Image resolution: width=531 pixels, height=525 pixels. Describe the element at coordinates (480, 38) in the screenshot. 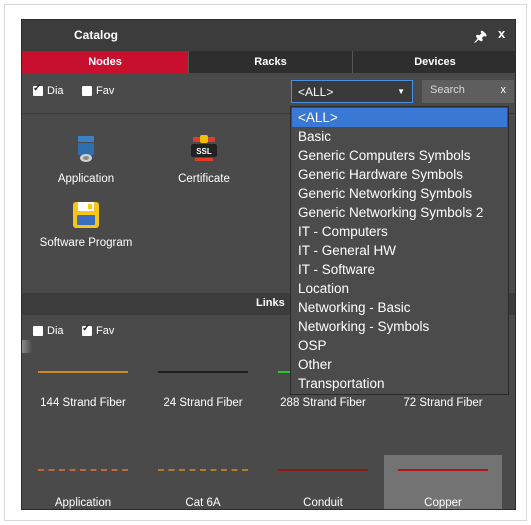

I see `pin-icon: 🖈` at that location.